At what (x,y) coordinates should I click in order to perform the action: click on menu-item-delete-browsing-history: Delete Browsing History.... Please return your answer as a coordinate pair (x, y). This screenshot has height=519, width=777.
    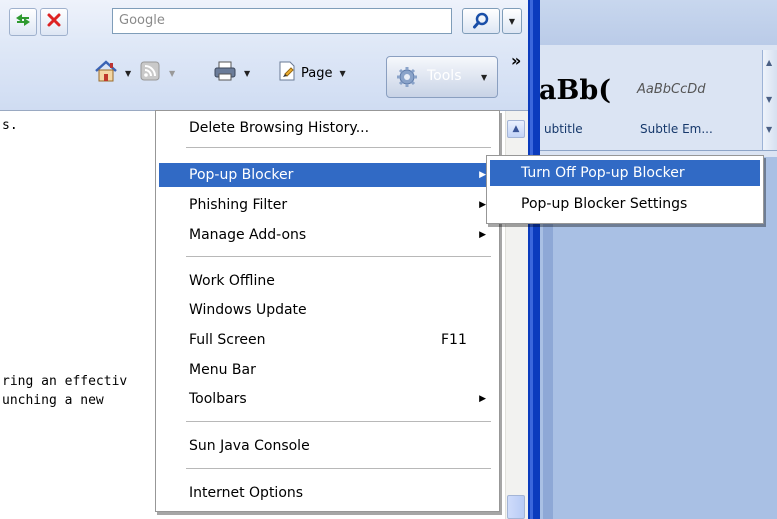
    Looking at the image, I should click on (327, 128).